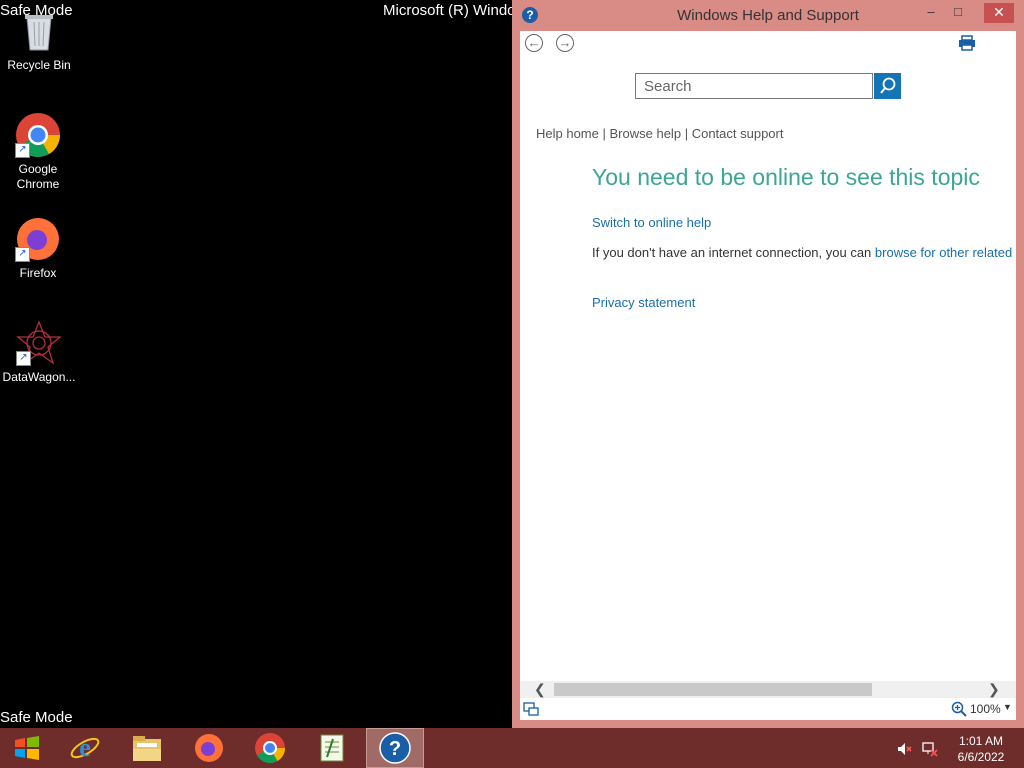 The width and height of the screenshot is (1024, 768). I want to click on search-button, so click(887, 86).